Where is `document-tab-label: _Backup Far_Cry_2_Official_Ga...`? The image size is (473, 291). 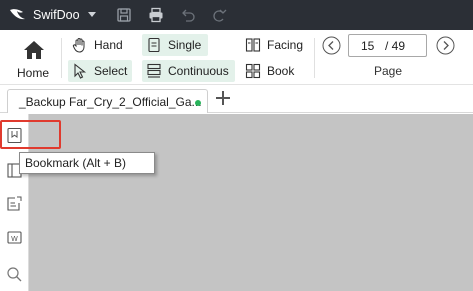 document-tab-label: _Backup Far_Cry_2_Official_Ga... is located at coordinates (110, 102).